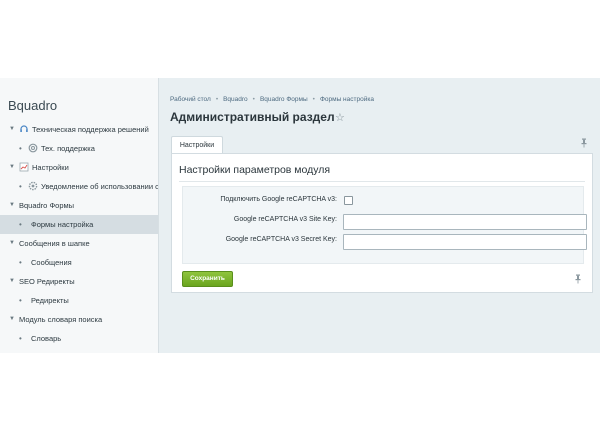 The image size is (600, 438). I want to click on recaptcha-enable-checkbox, so click(348, 200).